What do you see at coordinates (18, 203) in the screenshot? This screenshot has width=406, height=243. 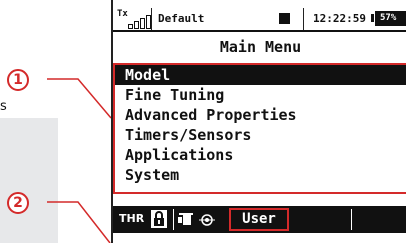 I see `callout-2: 2` at bounding box center [18, 203].